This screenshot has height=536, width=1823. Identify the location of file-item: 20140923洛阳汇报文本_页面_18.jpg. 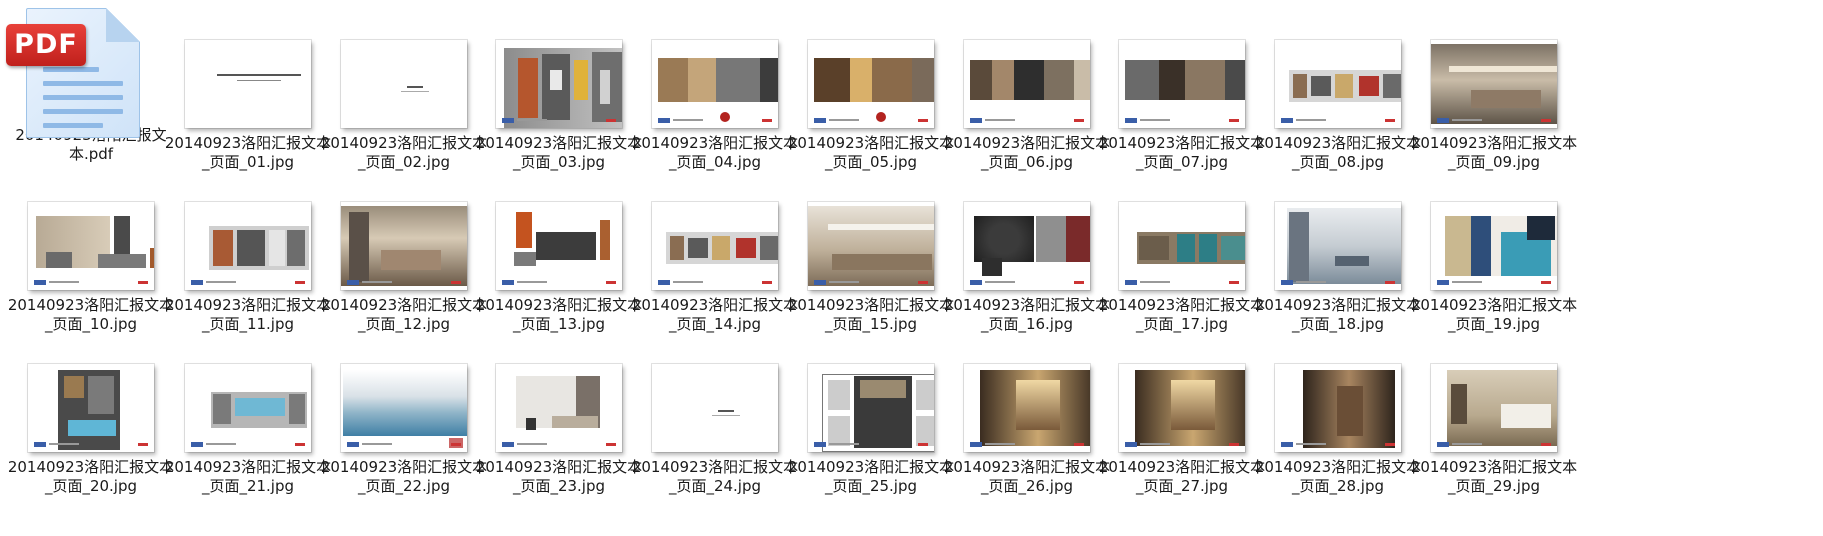
(1338, 249).